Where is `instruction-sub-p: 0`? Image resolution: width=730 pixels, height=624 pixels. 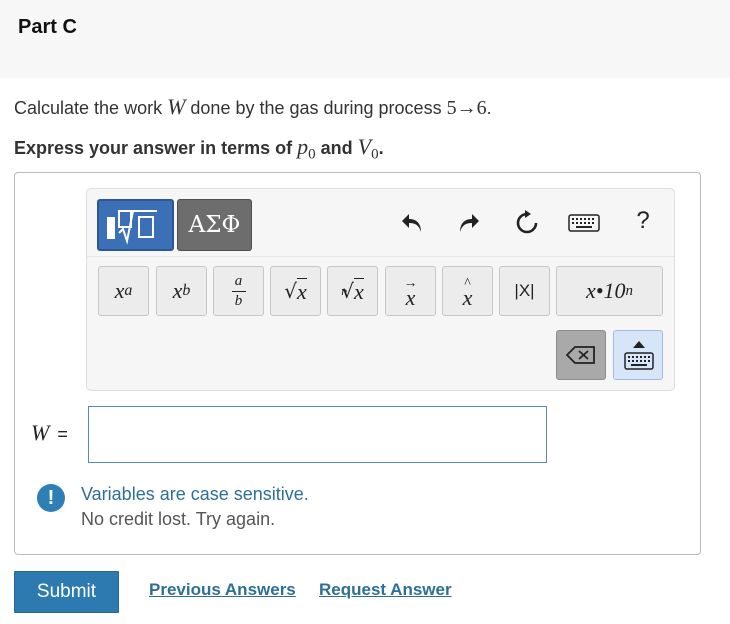 instruction-sub-p: 0 is located at coordinates (312, 154).